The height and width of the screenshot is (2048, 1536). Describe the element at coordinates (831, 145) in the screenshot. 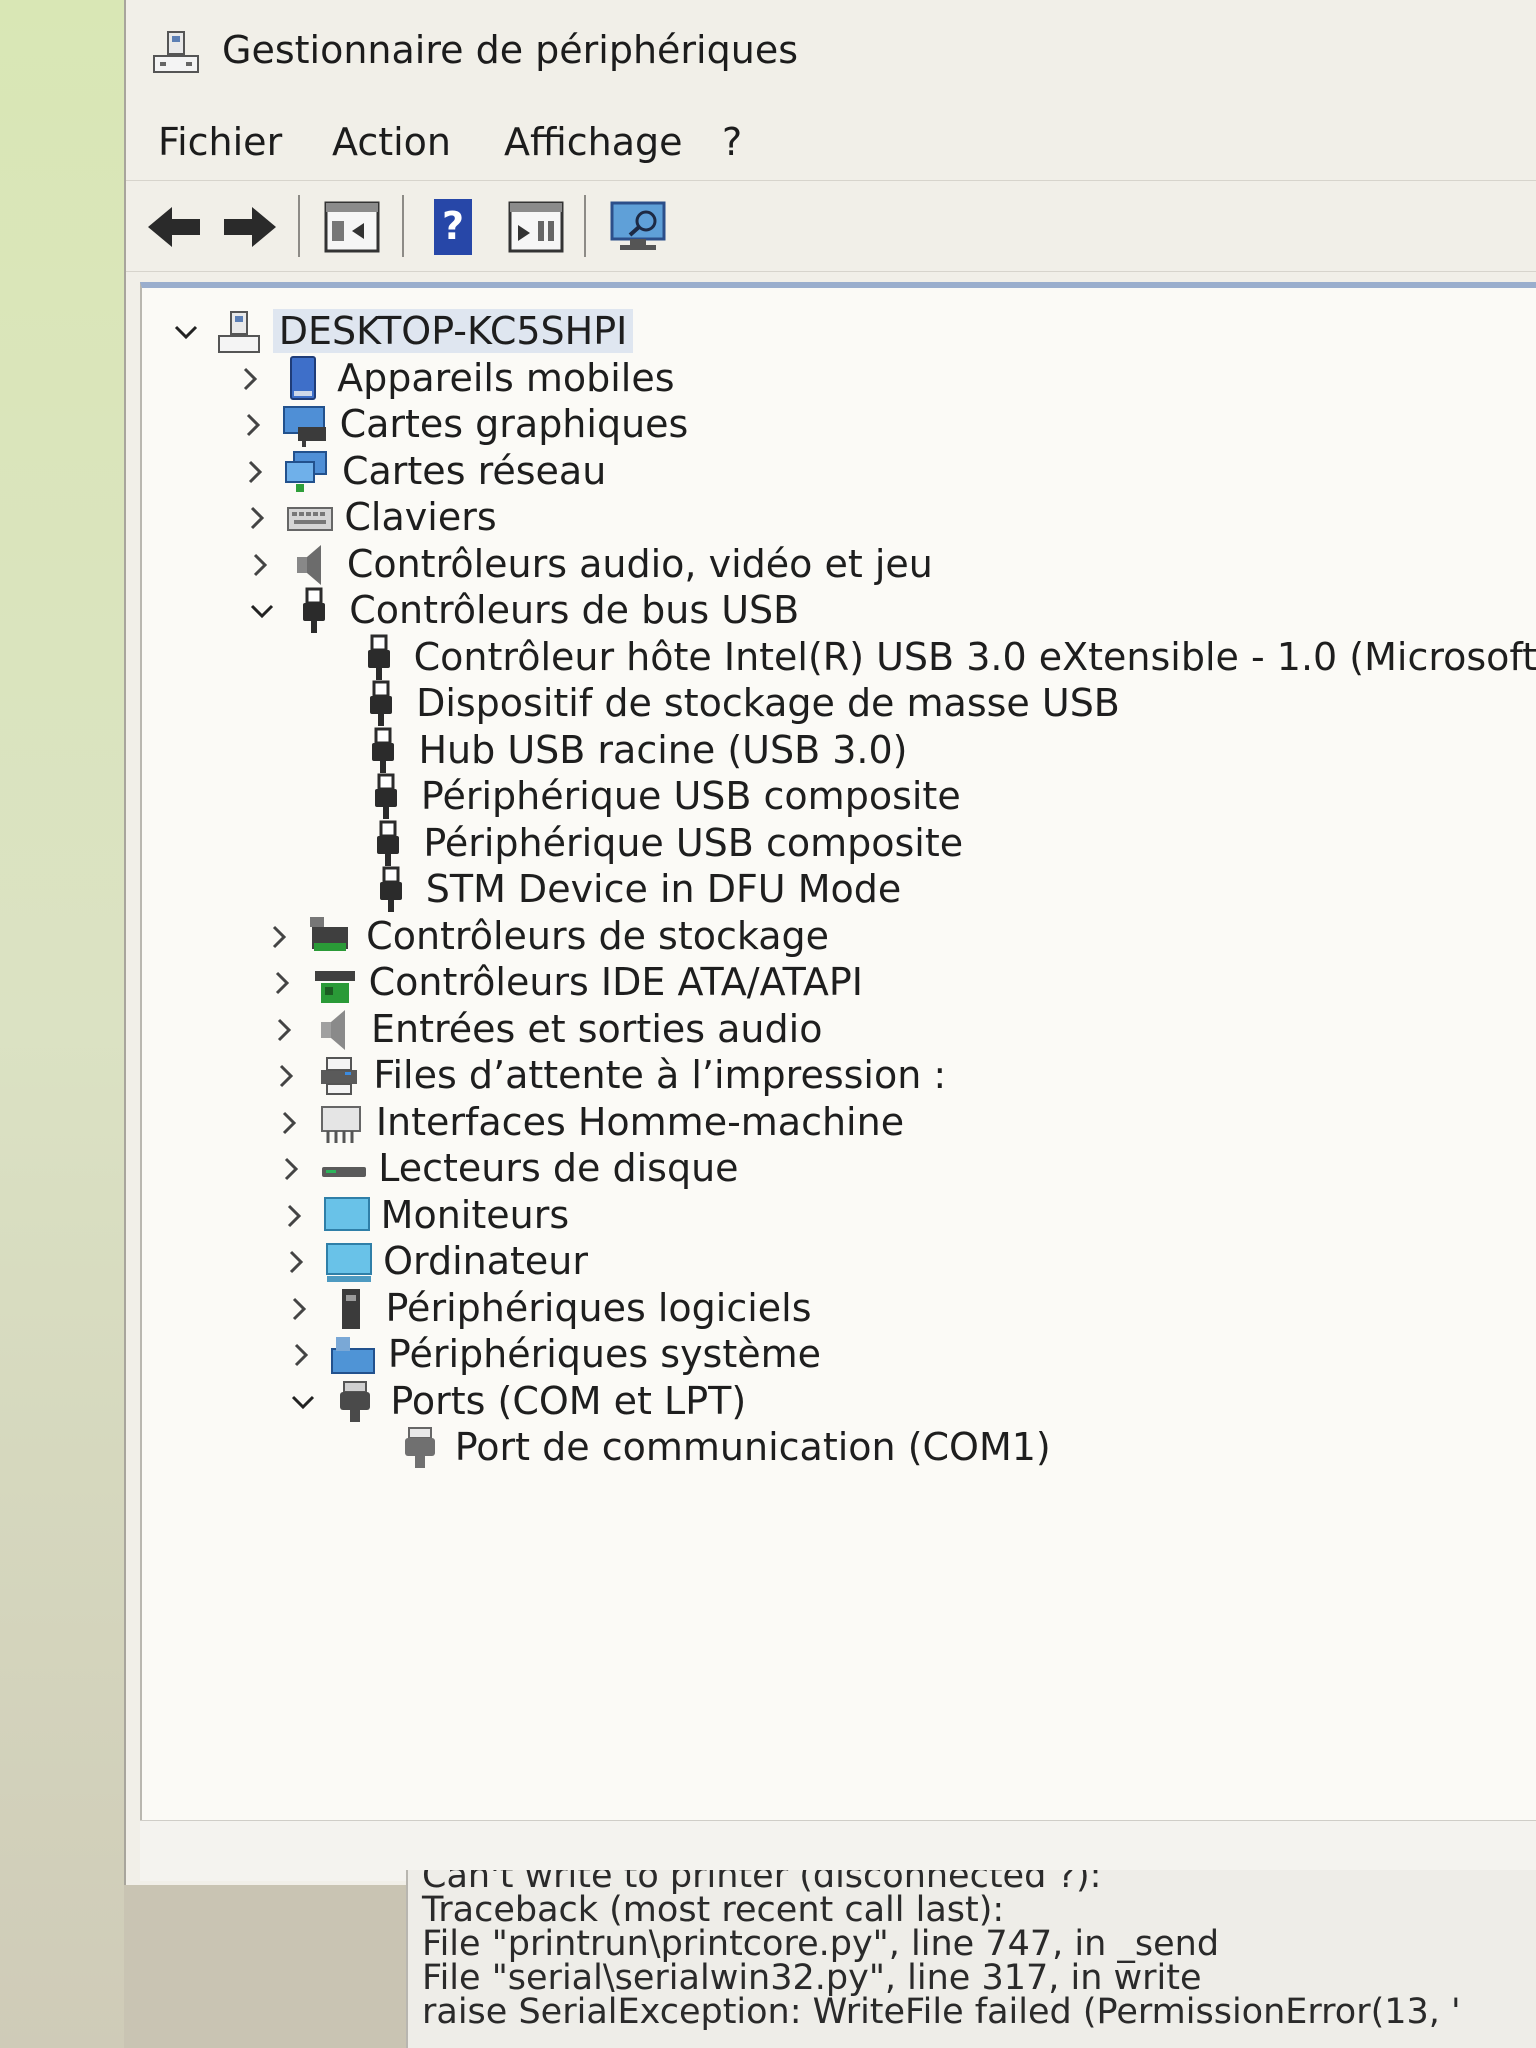

I see `menu-bar: Fichier Action Affichage ?` at that location.